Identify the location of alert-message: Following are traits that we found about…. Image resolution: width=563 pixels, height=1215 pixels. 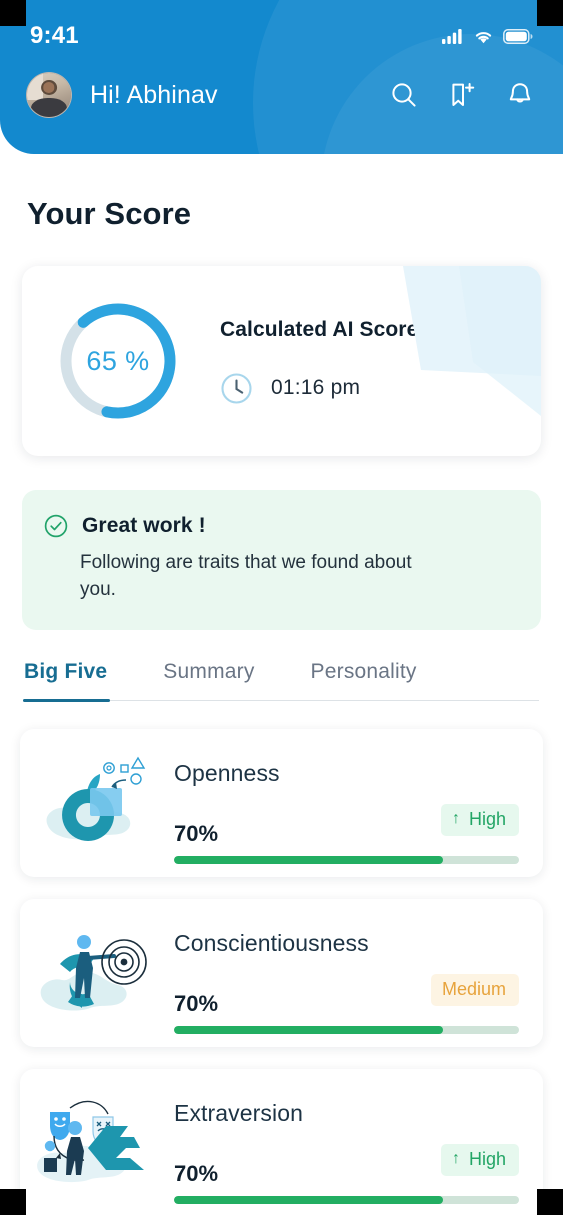
(246, 576).